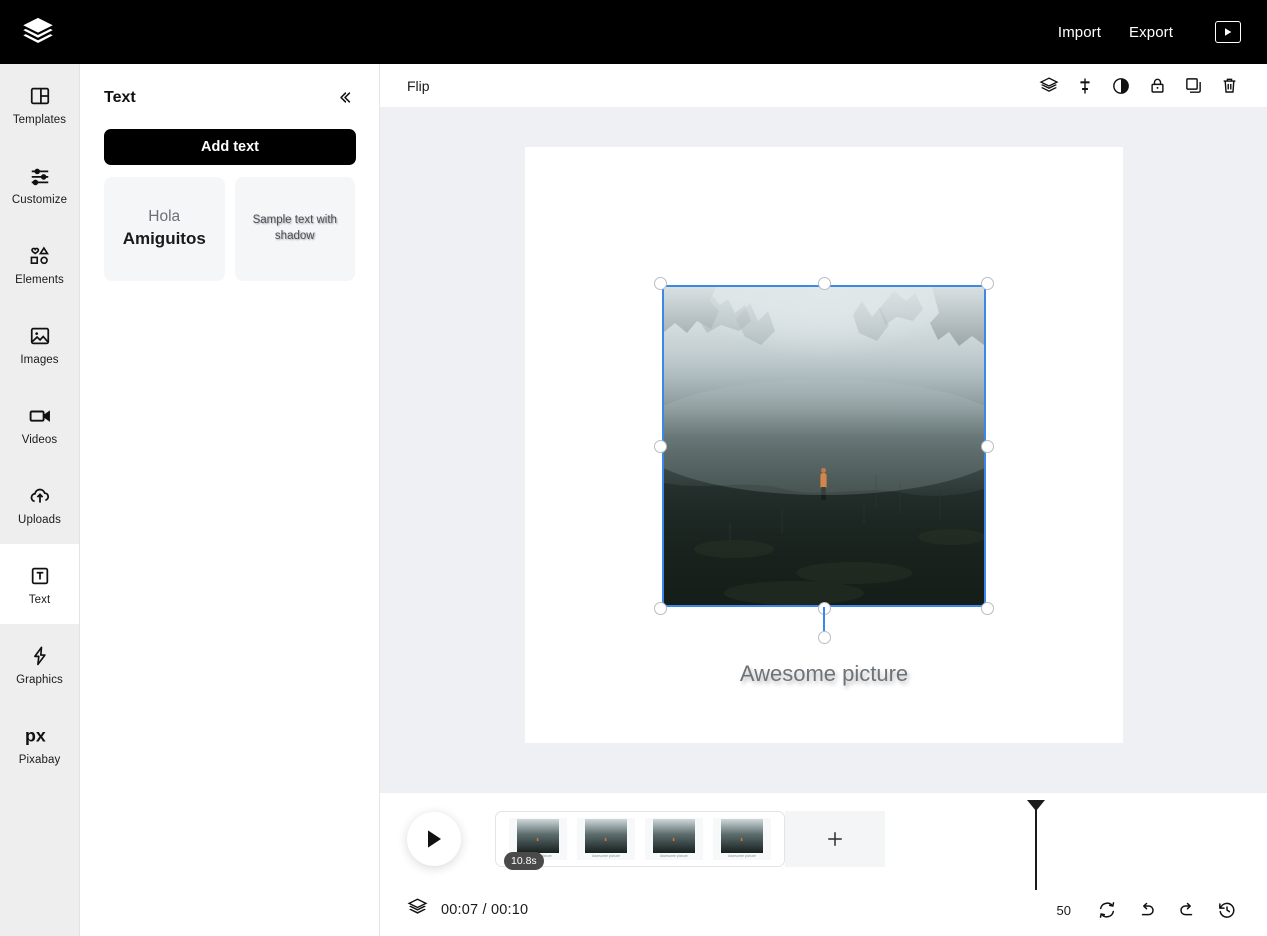 The image size is (1267, 936). Describe the element at coordinates (660, 283) in the screenshot. I see `resize-handle-top-left` at that location.